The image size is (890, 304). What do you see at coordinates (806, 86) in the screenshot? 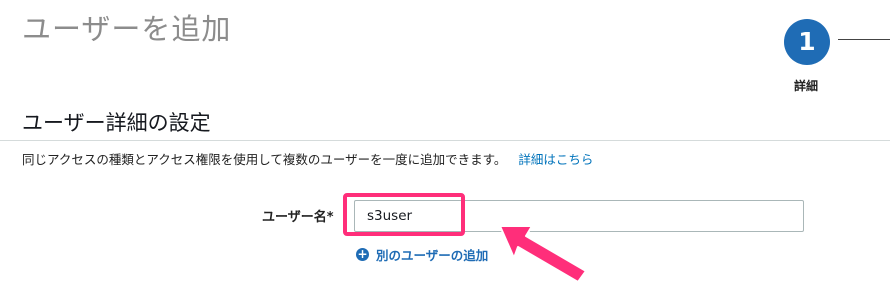
I see `step-1-label: 詳細` at bounding box center [806, 86].